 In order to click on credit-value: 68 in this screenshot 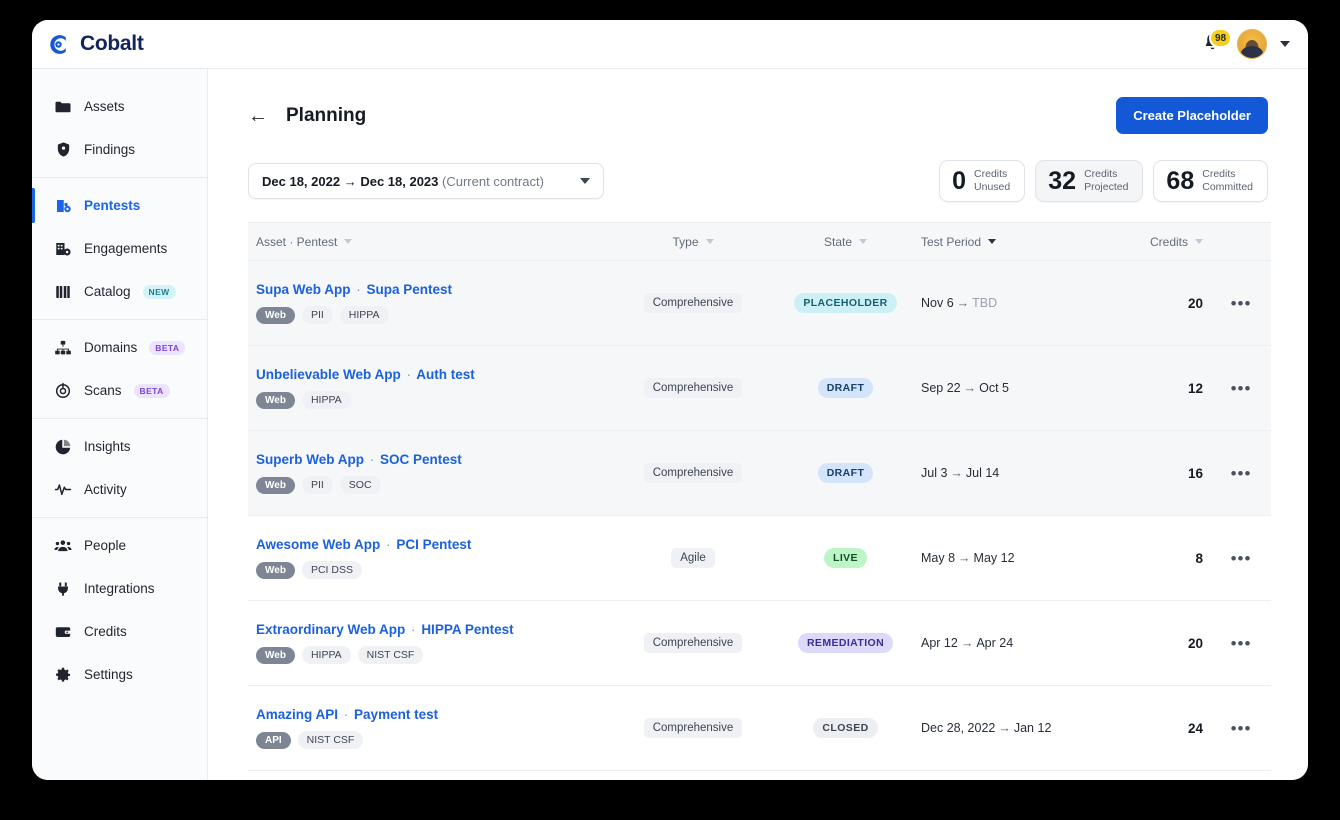, I will do `click(1180, 180)`.